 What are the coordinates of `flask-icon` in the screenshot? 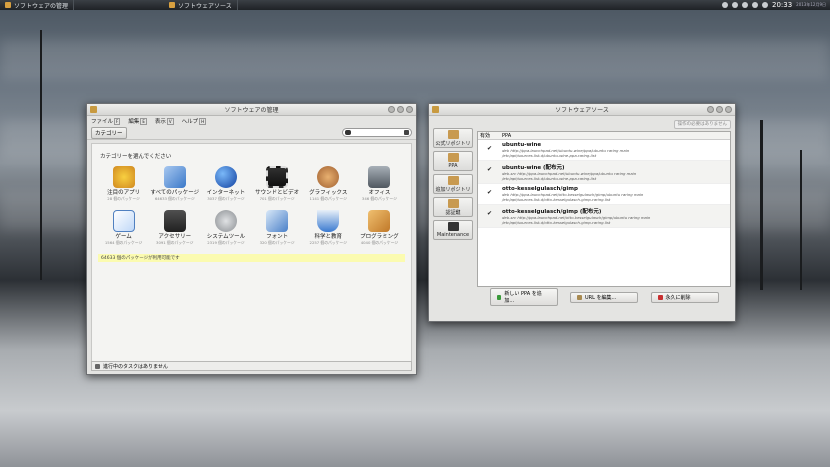 It's located at (328, 221).